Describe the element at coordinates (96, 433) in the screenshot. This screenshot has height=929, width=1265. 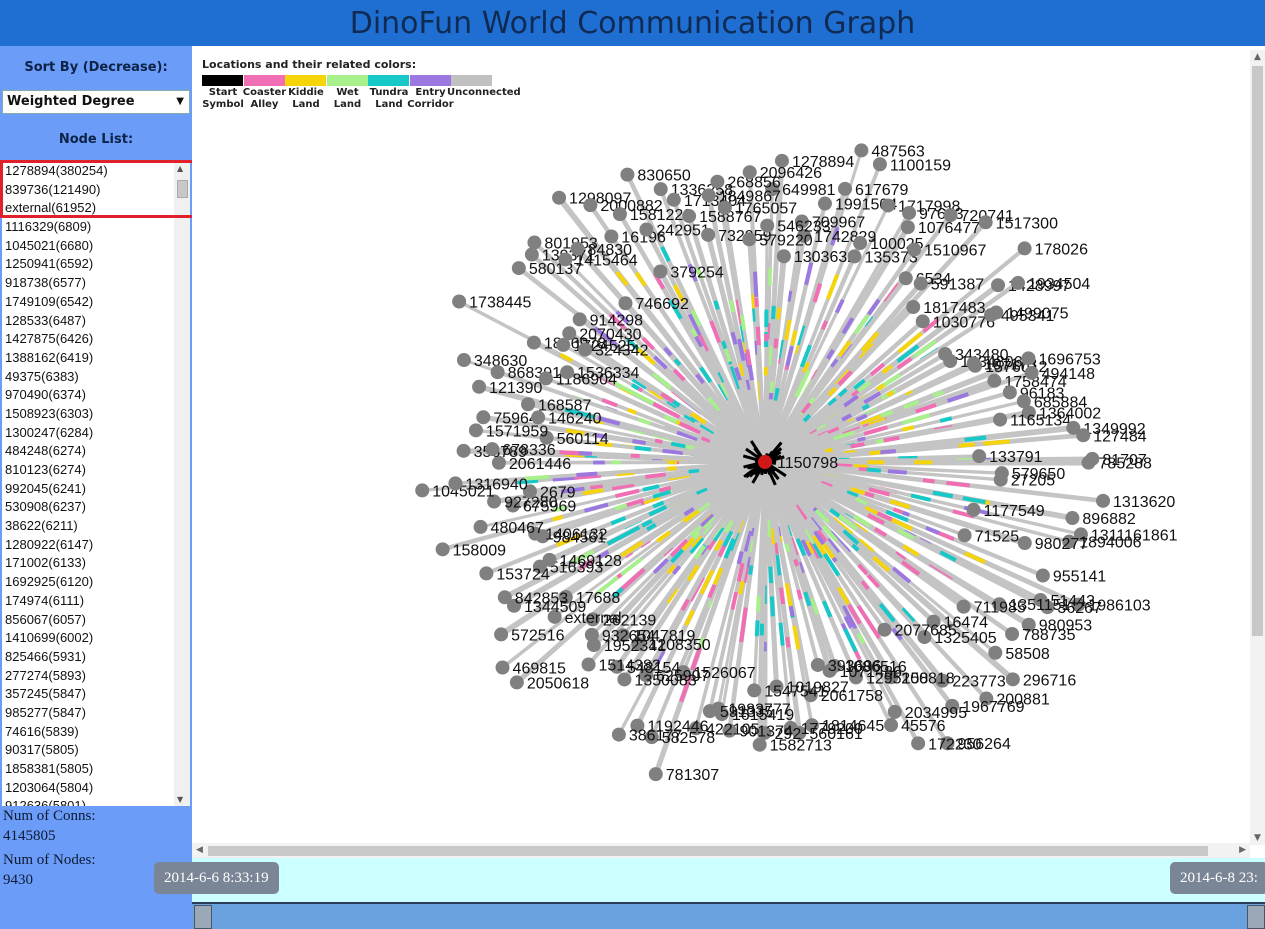
I see `node-list-item: 1300247(6284)` at that location.